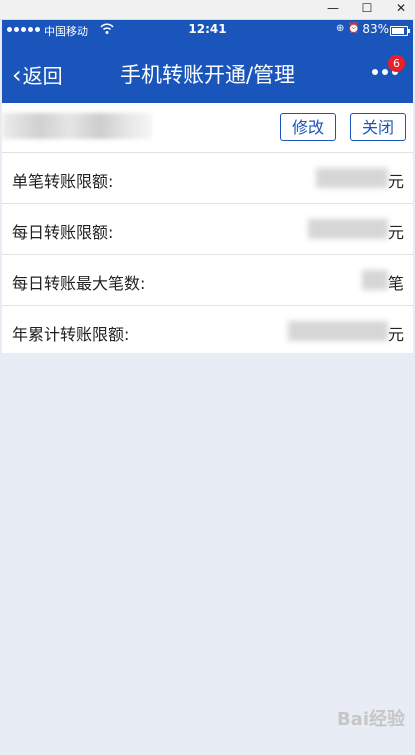  I want to click on limit-label: 单笔转账限额:, so click(63, 181).